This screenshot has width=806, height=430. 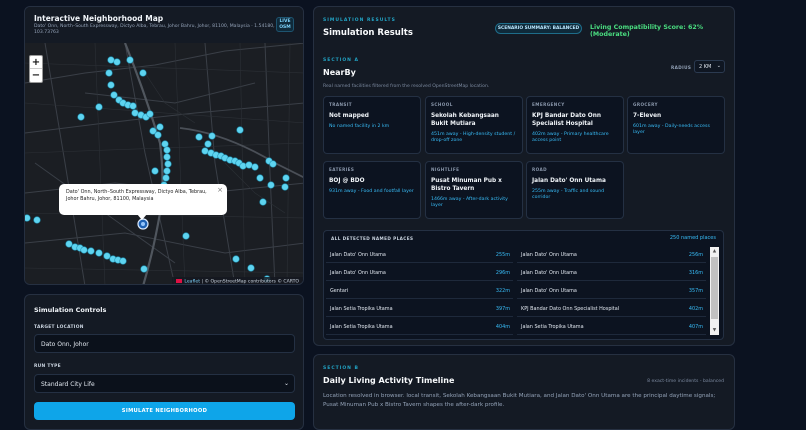 What do you see at coordinates (285, 24) in the screenshot?
I see `live-osm-badge: LIVE OSM` at bounding box center [285, 24].